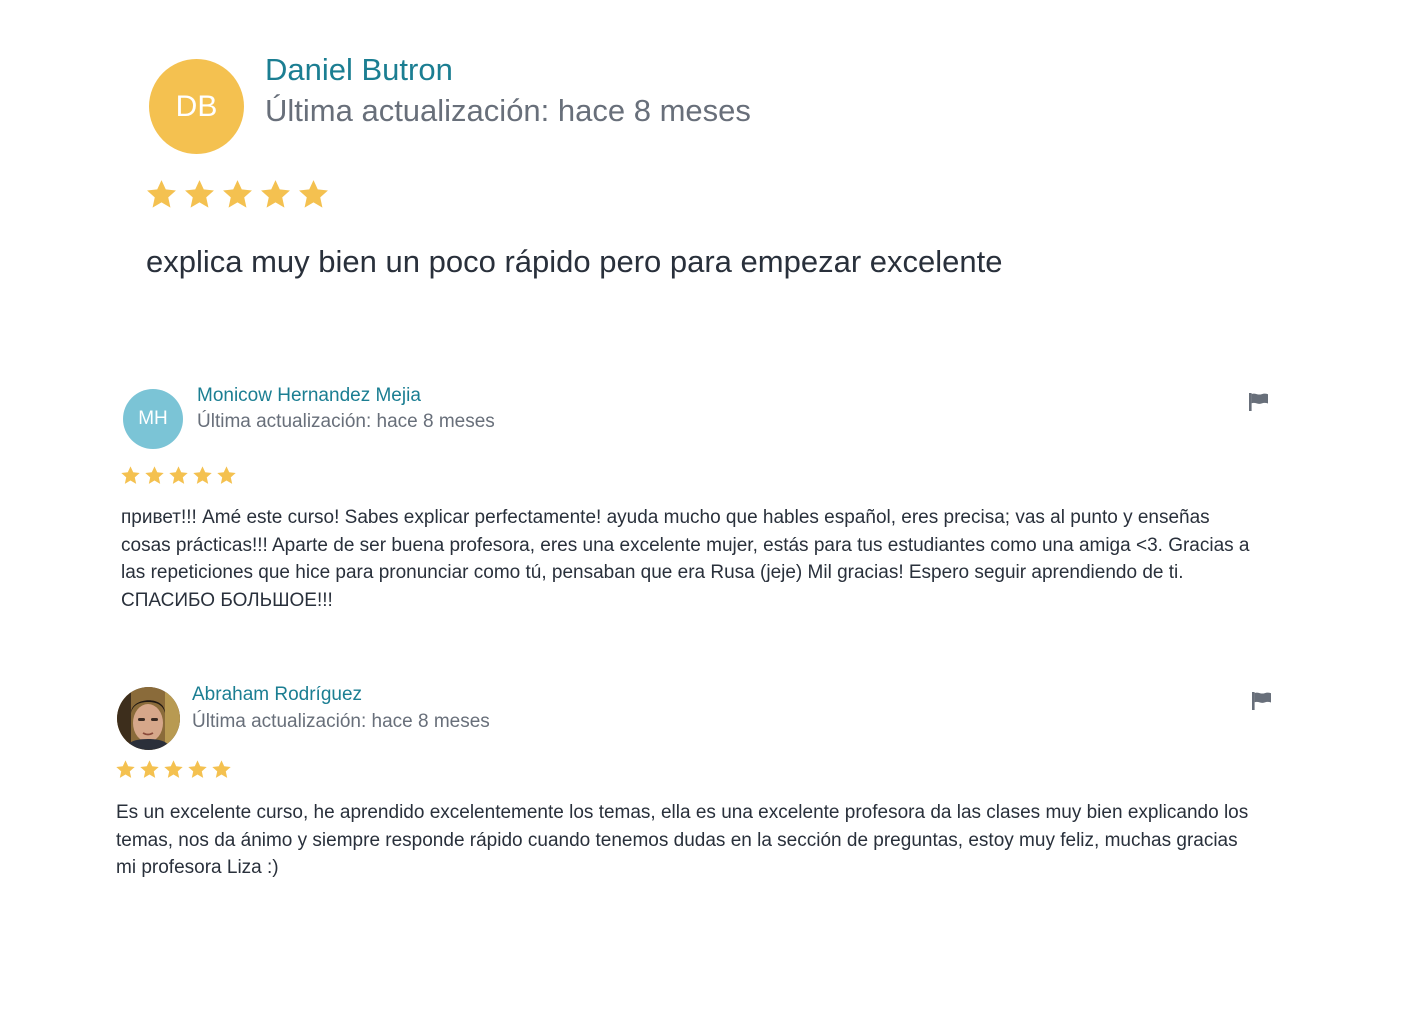  I want to click on reviewer-name: Daniel Butron, so click(359, 69).